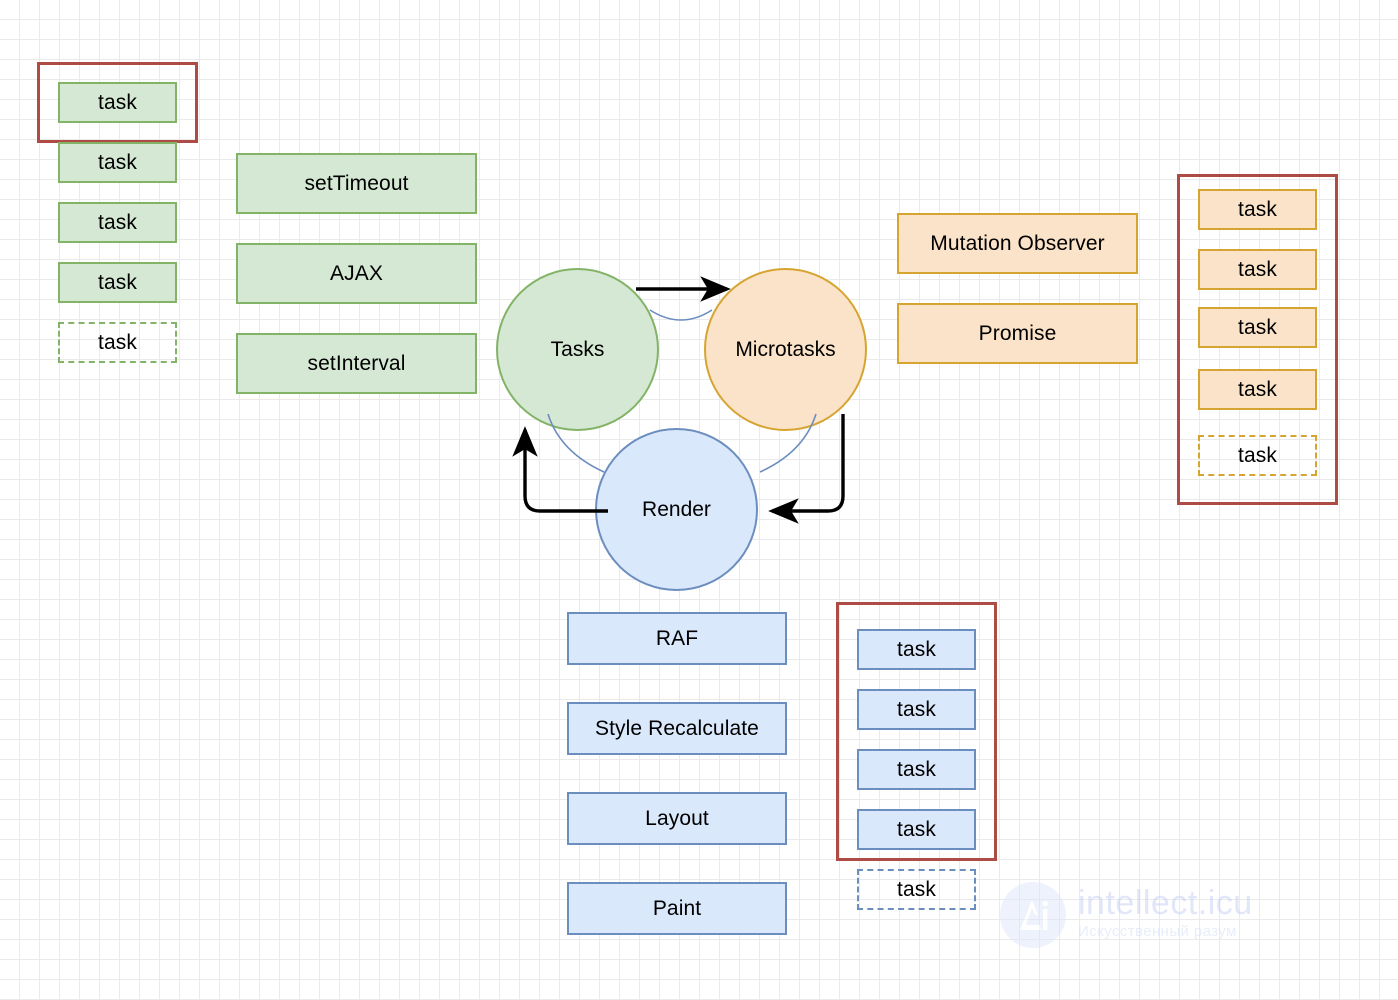 The width and height of the screenshot is (1398, 1000). I want to click on render-step-raf: RAF, so click(677, 638).